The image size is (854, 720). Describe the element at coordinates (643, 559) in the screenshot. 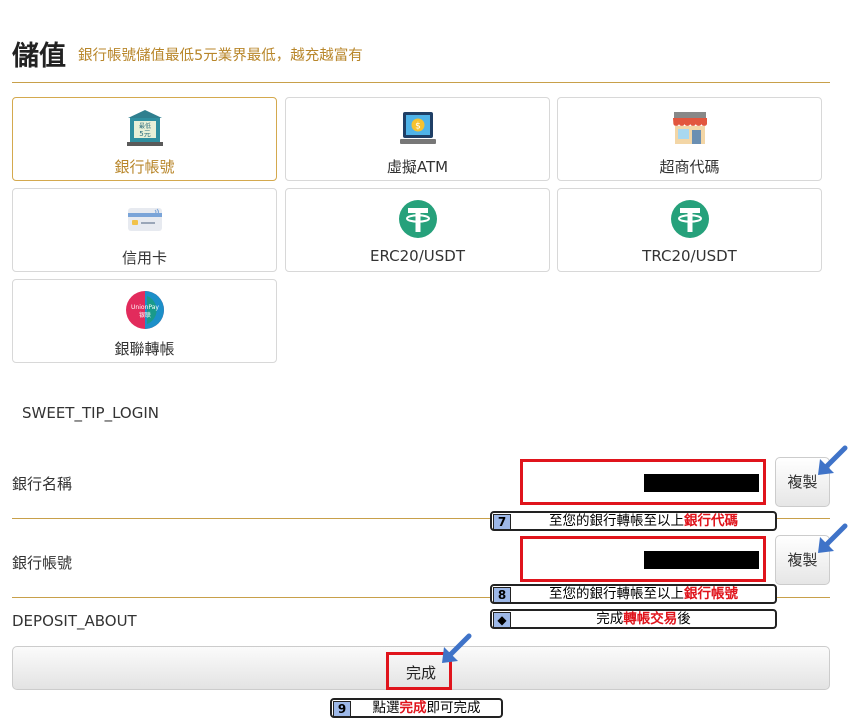

I see `bank-account-field` at that location.